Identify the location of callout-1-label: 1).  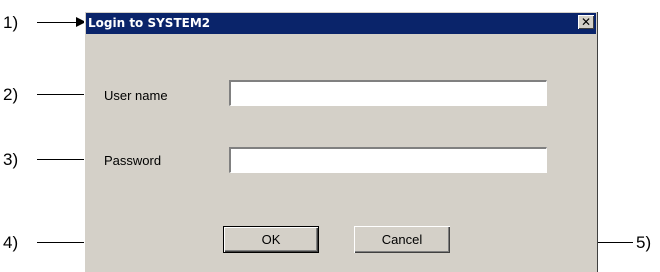
(11, 22).